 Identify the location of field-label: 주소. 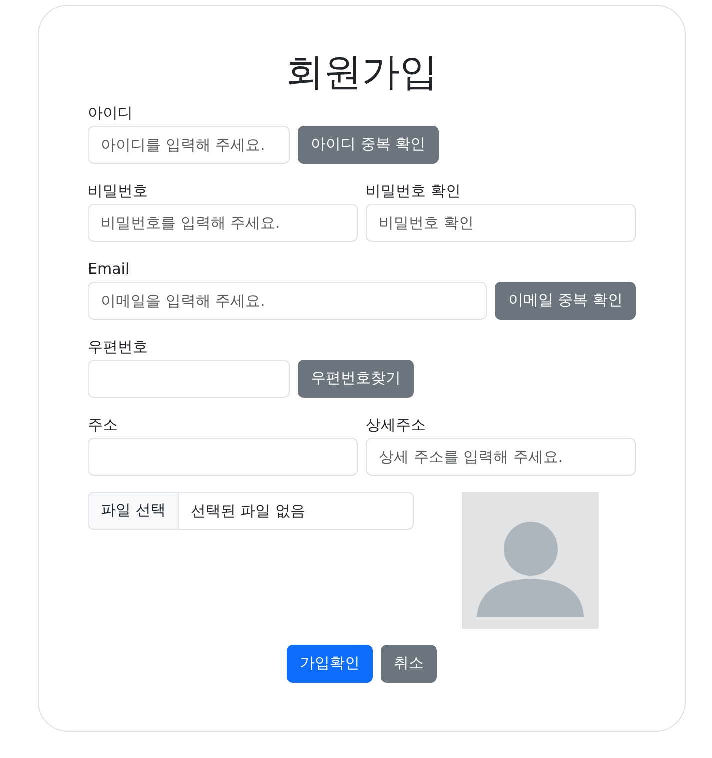
(103, 425).